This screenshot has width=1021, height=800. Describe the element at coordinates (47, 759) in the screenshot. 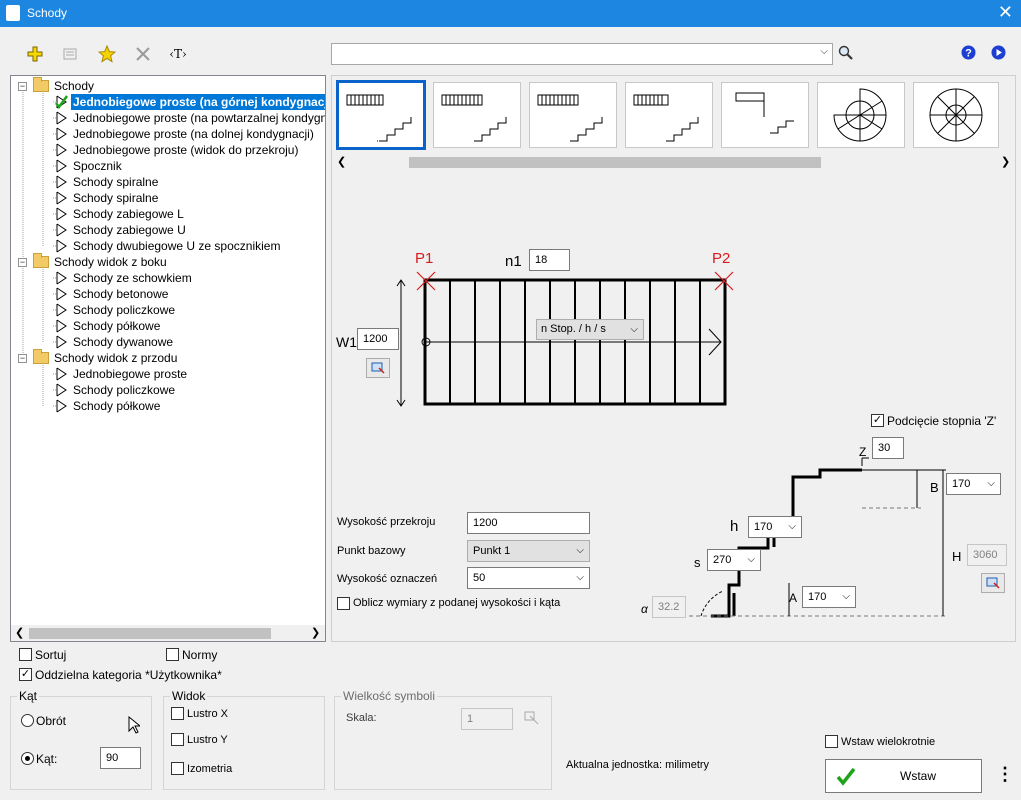

I see `angle-label: Kąt:` at that location.